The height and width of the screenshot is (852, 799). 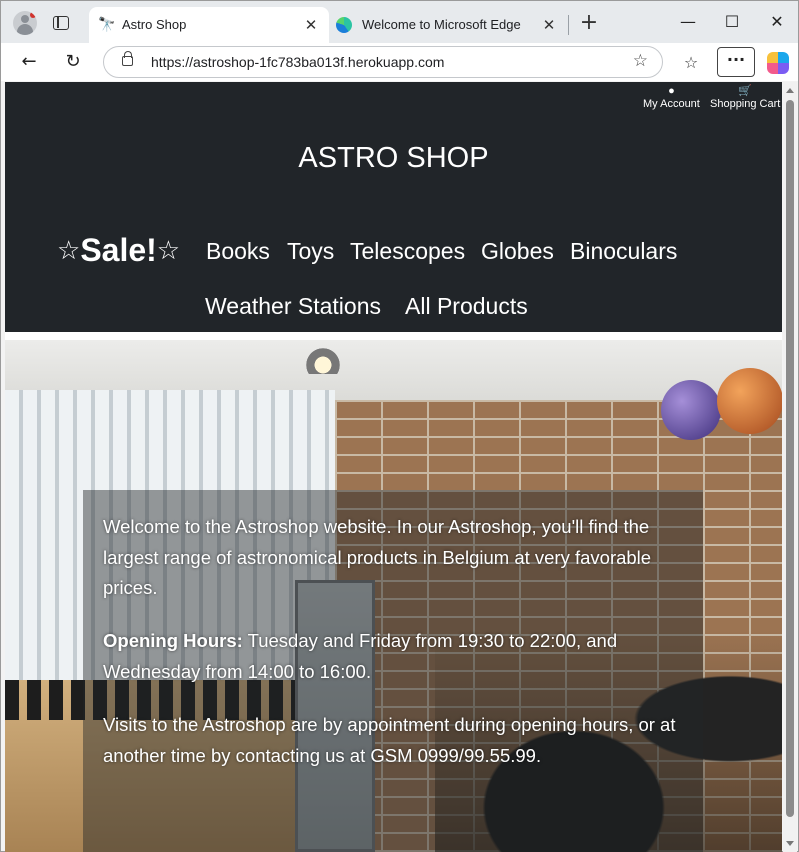 I want to click on new-tab-icon: +, so click(x=589, y=24).